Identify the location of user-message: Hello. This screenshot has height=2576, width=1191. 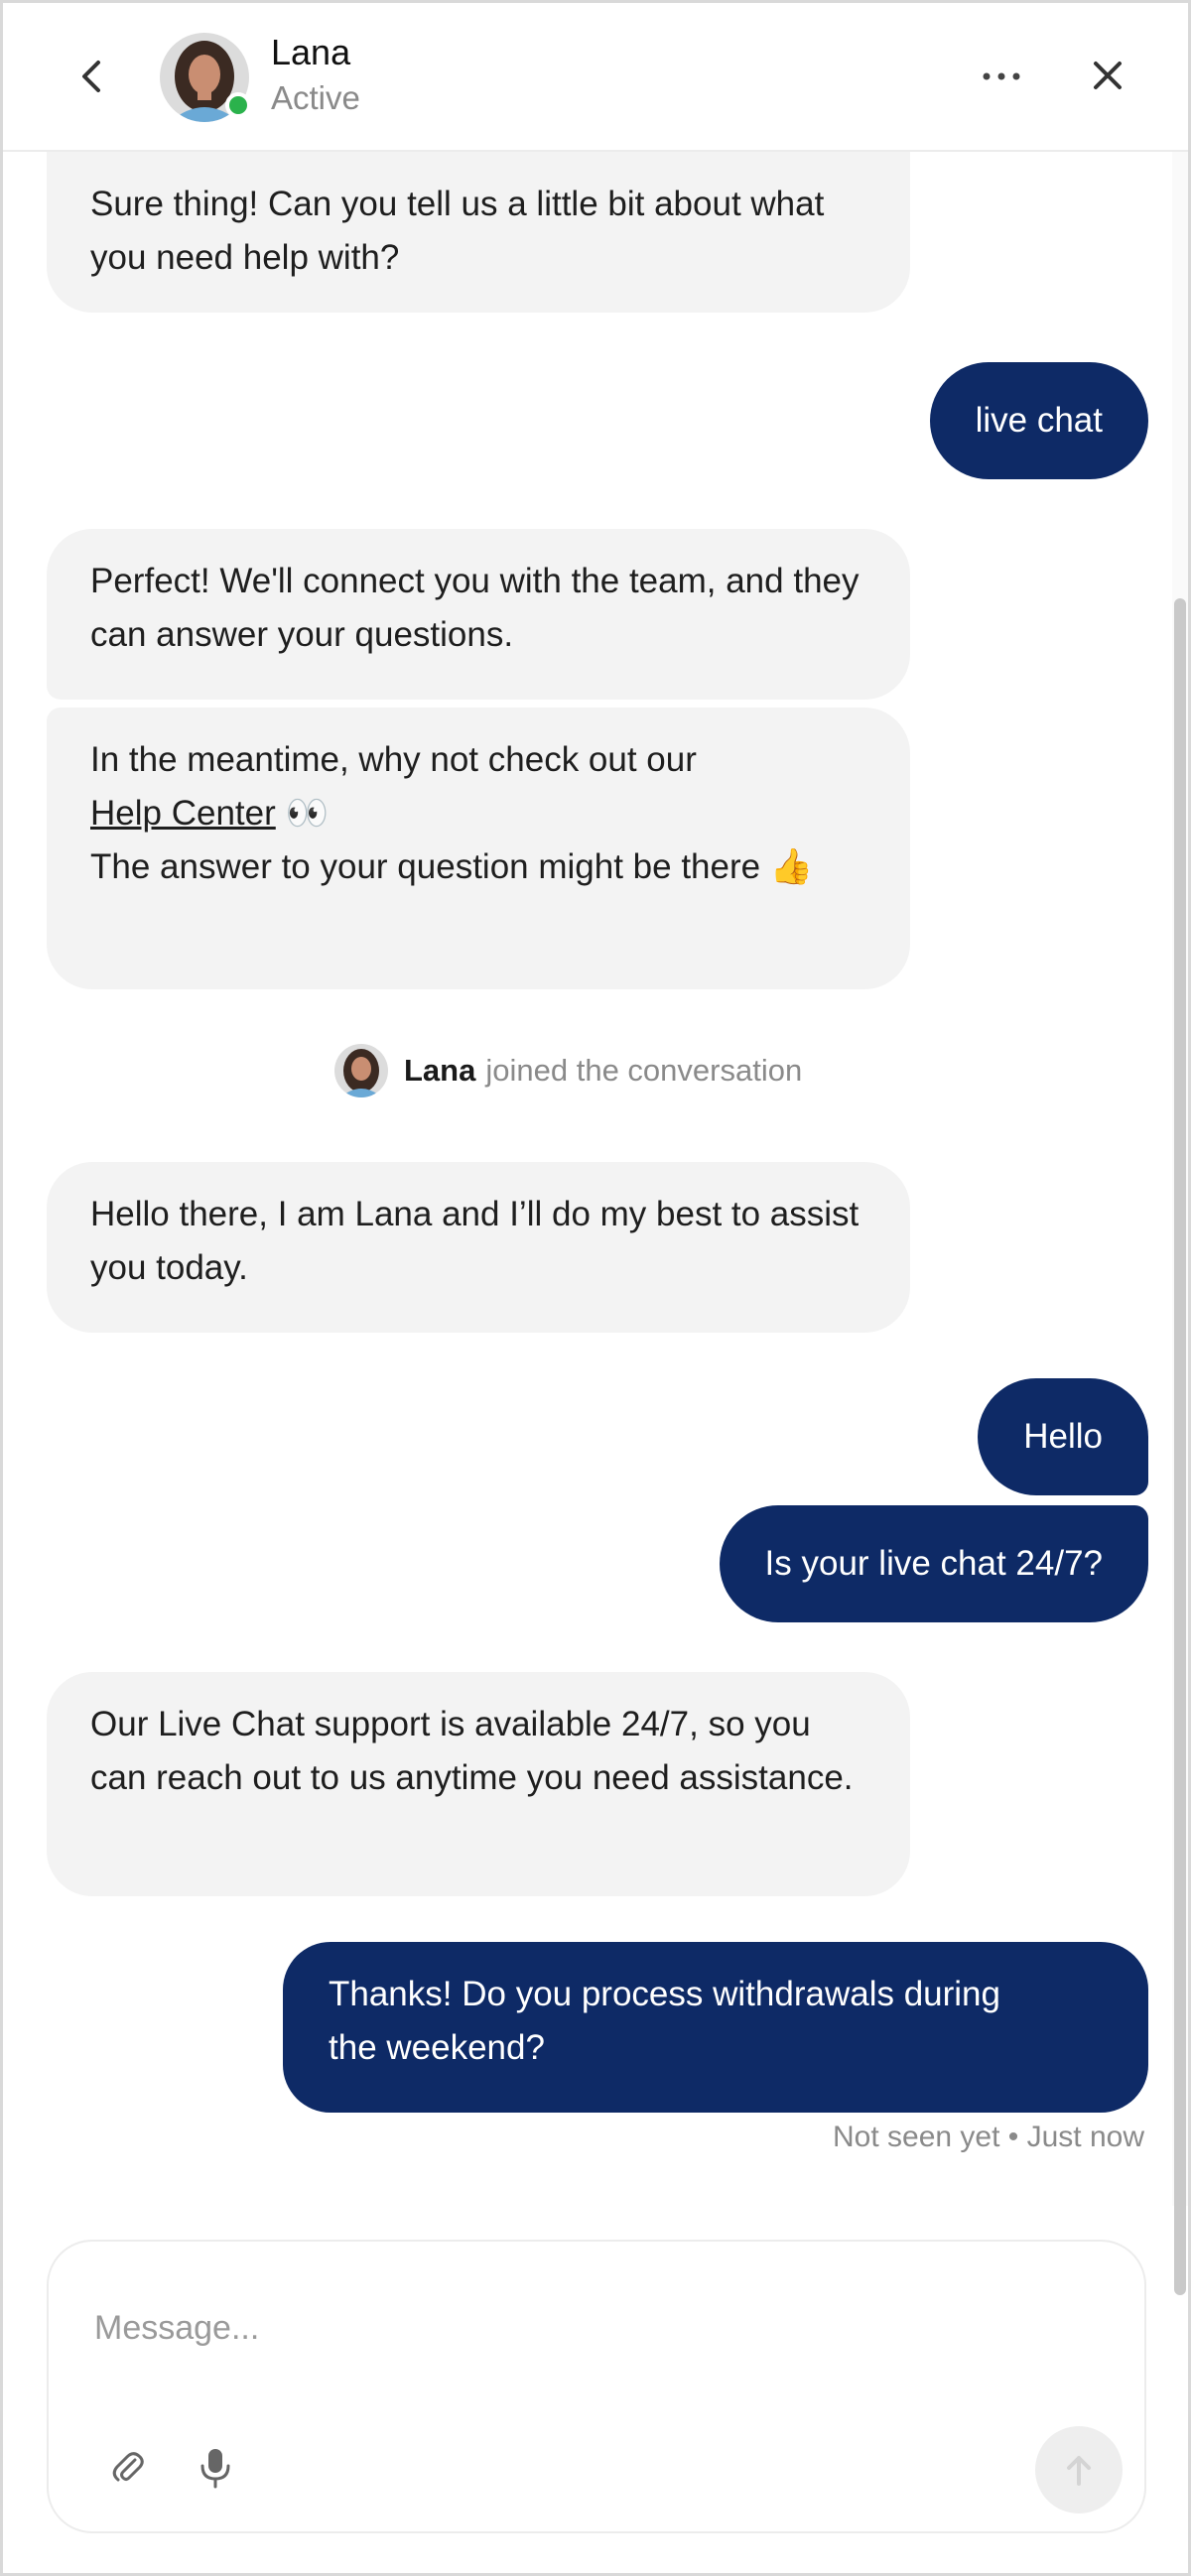
(1063, 1437).